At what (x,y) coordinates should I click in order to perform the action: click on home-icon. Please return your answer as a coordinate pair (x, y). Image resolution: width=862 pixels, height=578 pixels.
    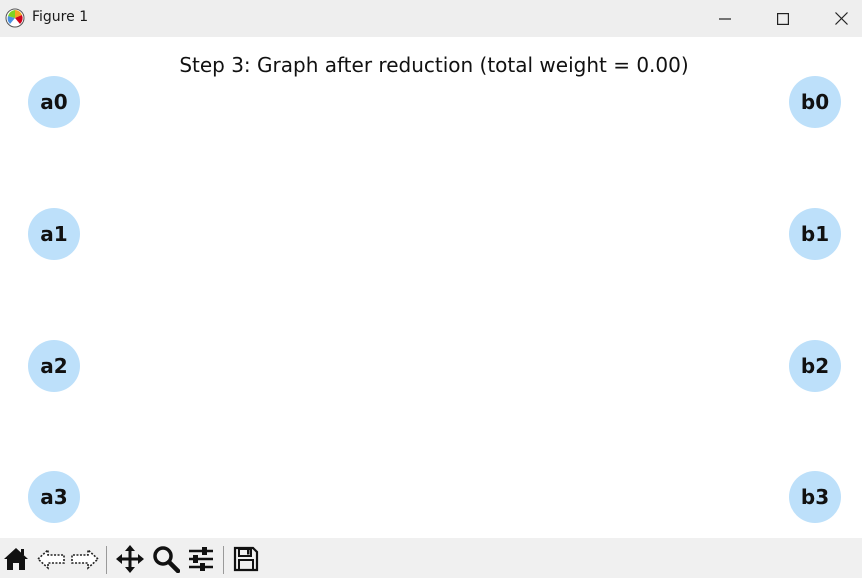
    Looking at the image, I should click on (16, 559).